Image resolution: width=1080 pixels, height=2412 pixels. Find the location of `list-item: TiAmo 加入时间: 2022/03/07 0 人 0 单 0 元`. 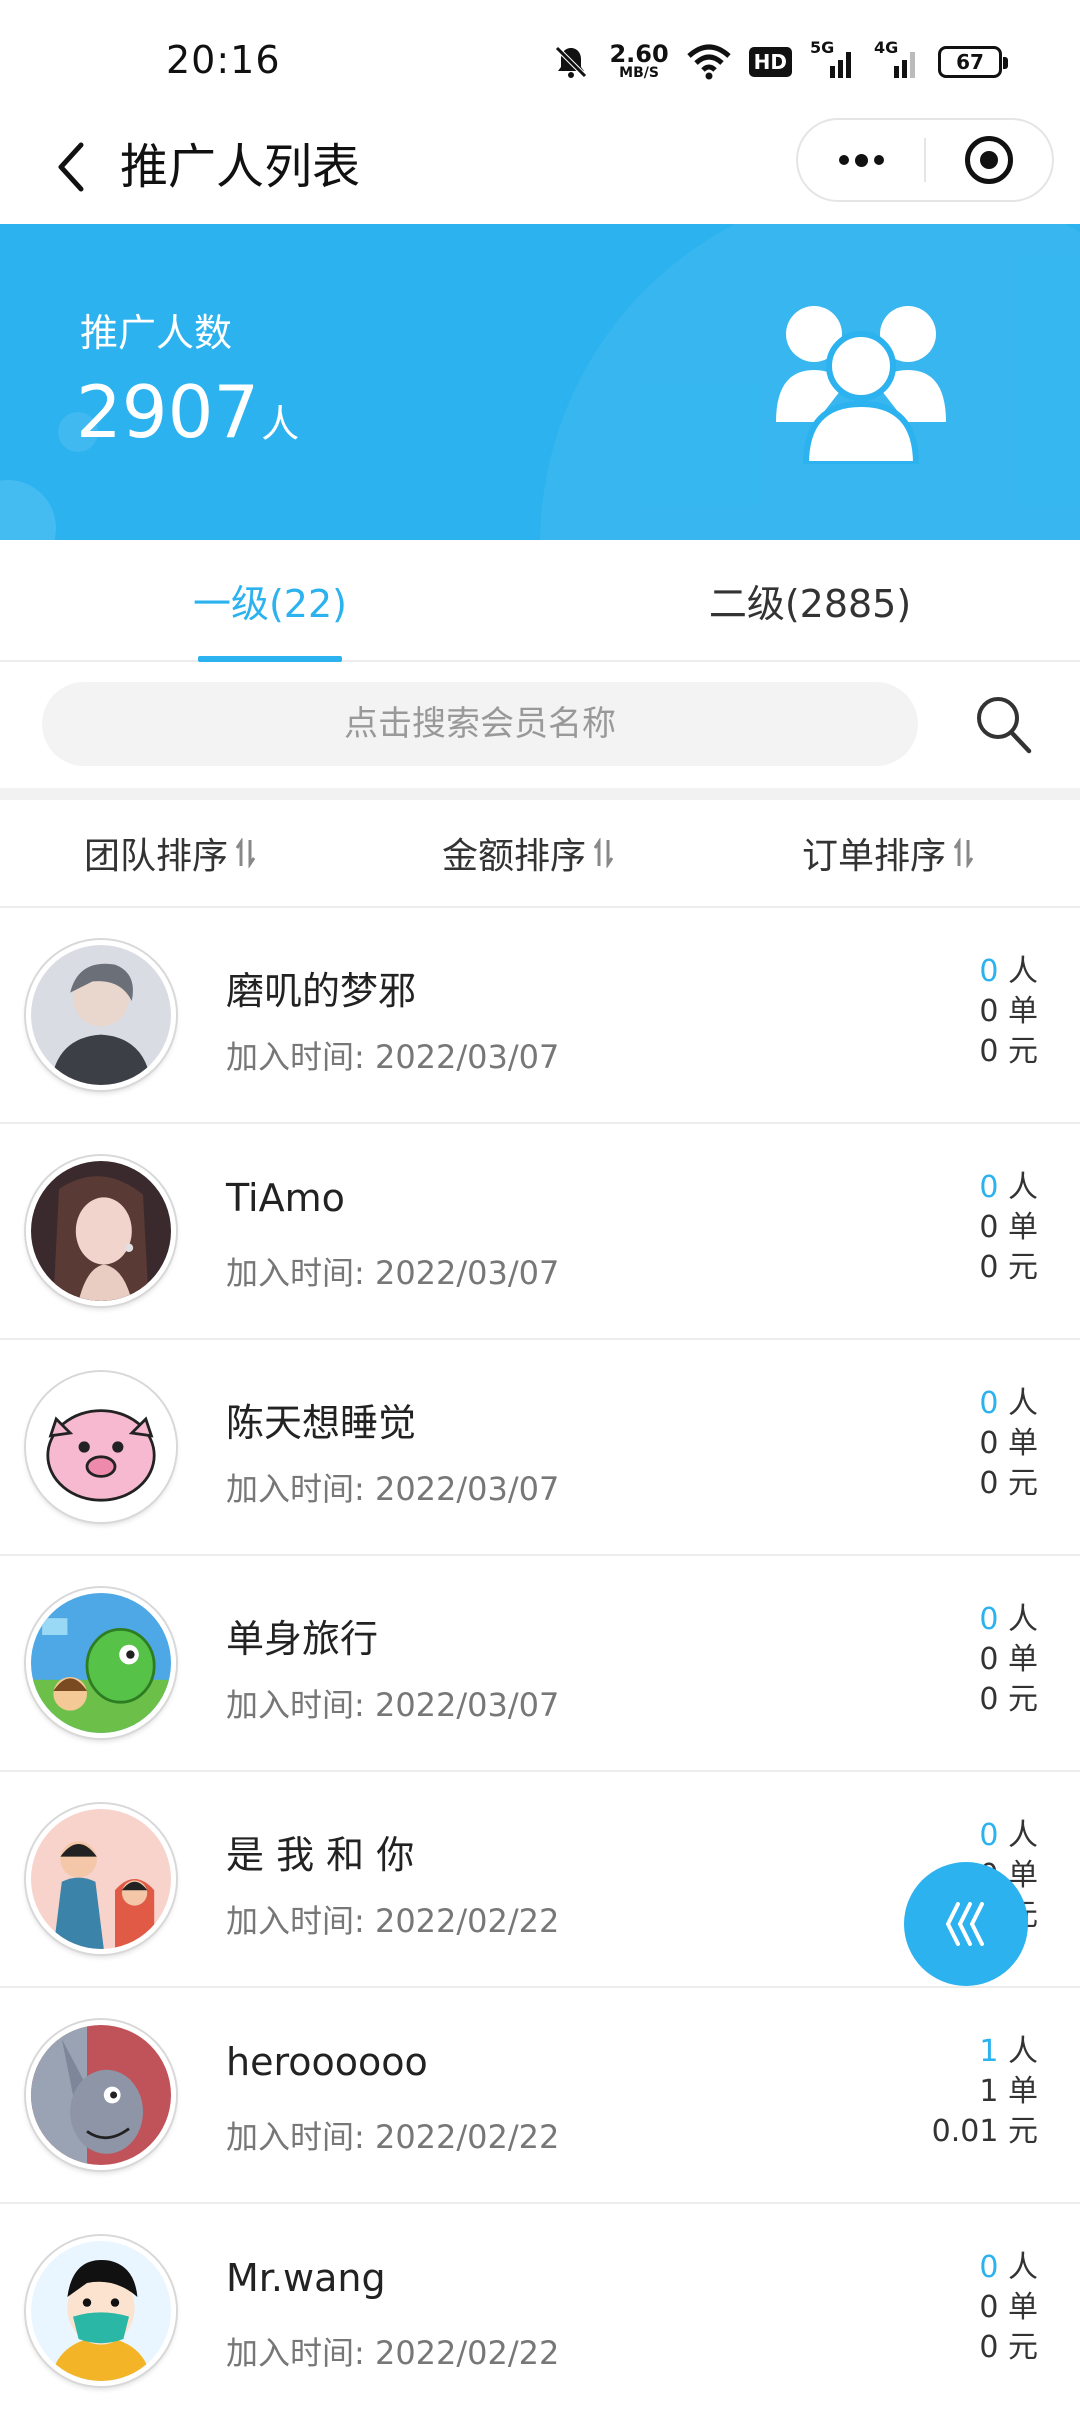

list-item: TiAmo 加入时间: 2022/03/07 0 人 0 单 0 元 is located at coordinates (540, 1232).